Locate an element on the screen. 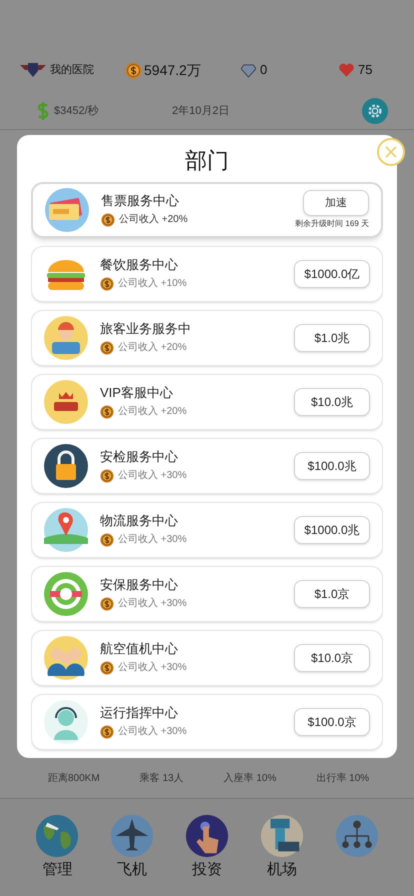 The height and width of the screenshot is (896, 414). headset-icon is located at coordinates (66, 722).